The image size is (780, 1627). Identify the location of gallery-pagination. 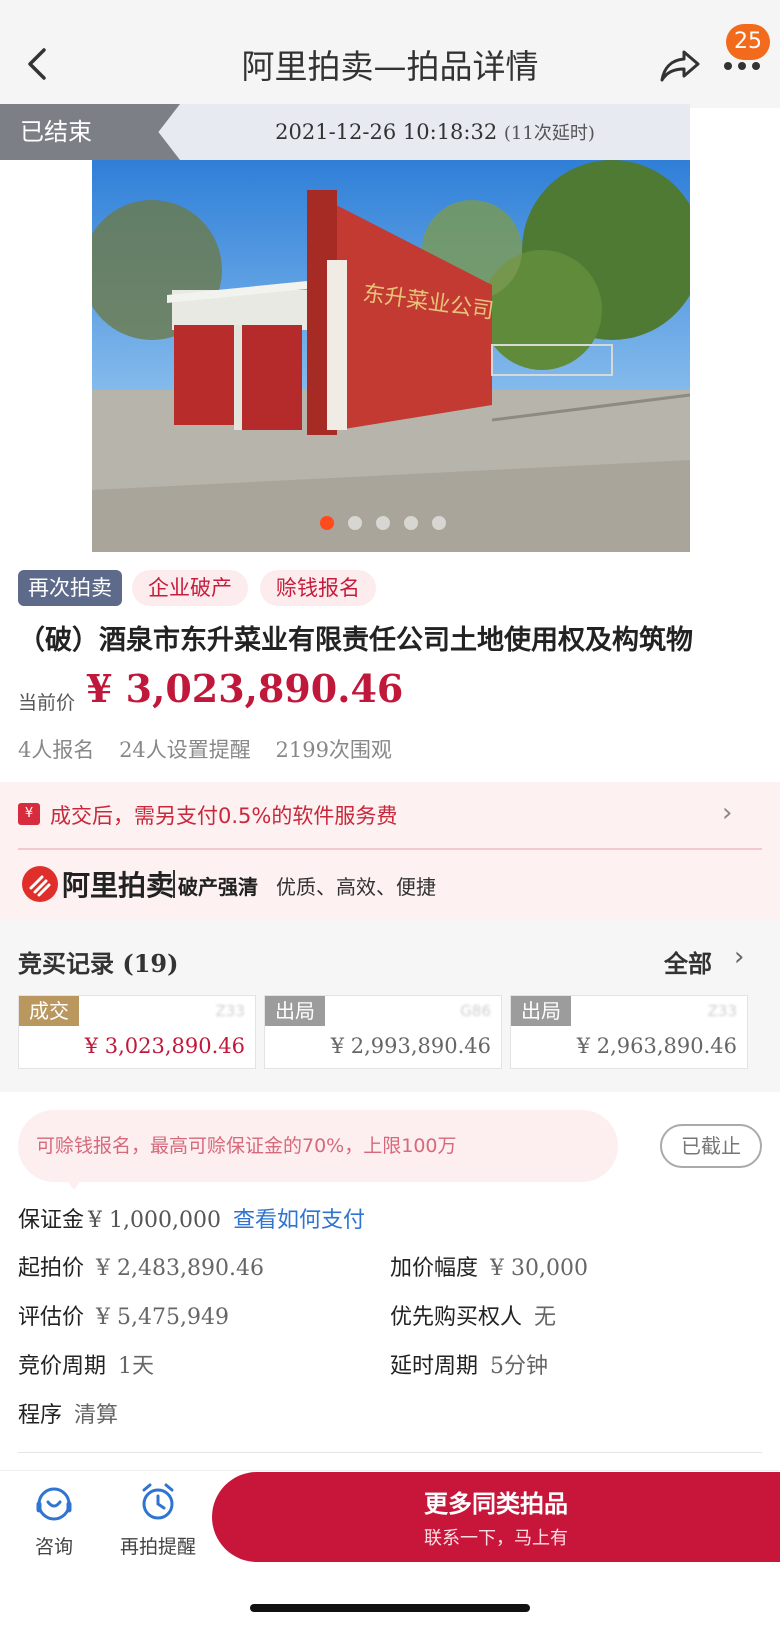
(383, 523).